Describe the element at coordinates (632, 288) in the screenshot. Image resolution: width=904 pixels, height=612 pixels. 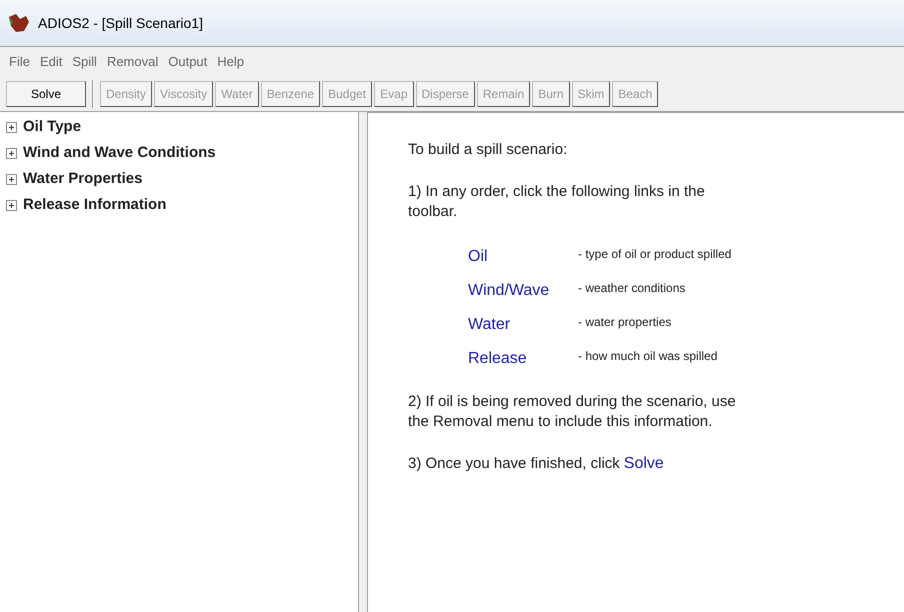
I see `description-text: - weather conditions` at that location.